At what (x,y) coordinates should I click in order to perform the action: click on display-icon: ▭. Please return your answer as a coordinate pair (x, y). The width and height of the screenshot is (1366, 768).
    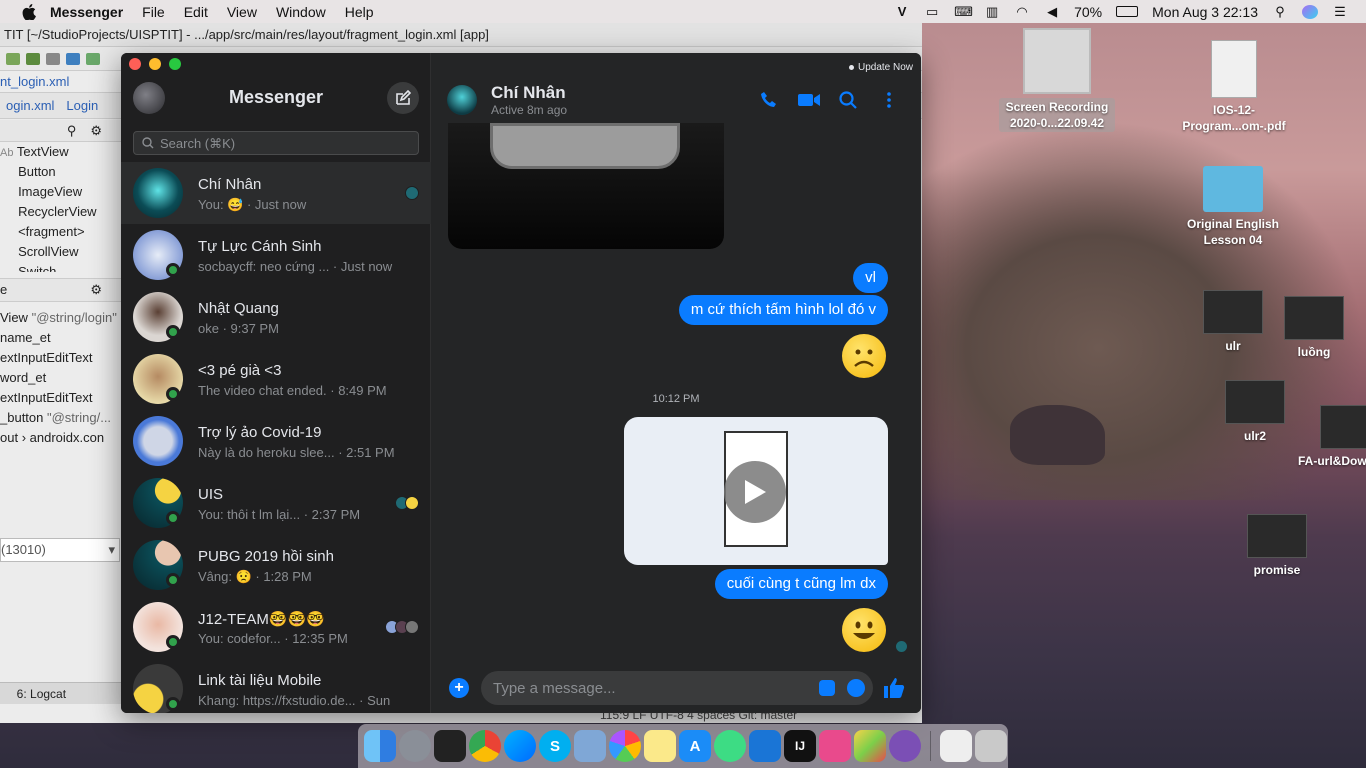
    Looking at the image, I should click on (932, 11).